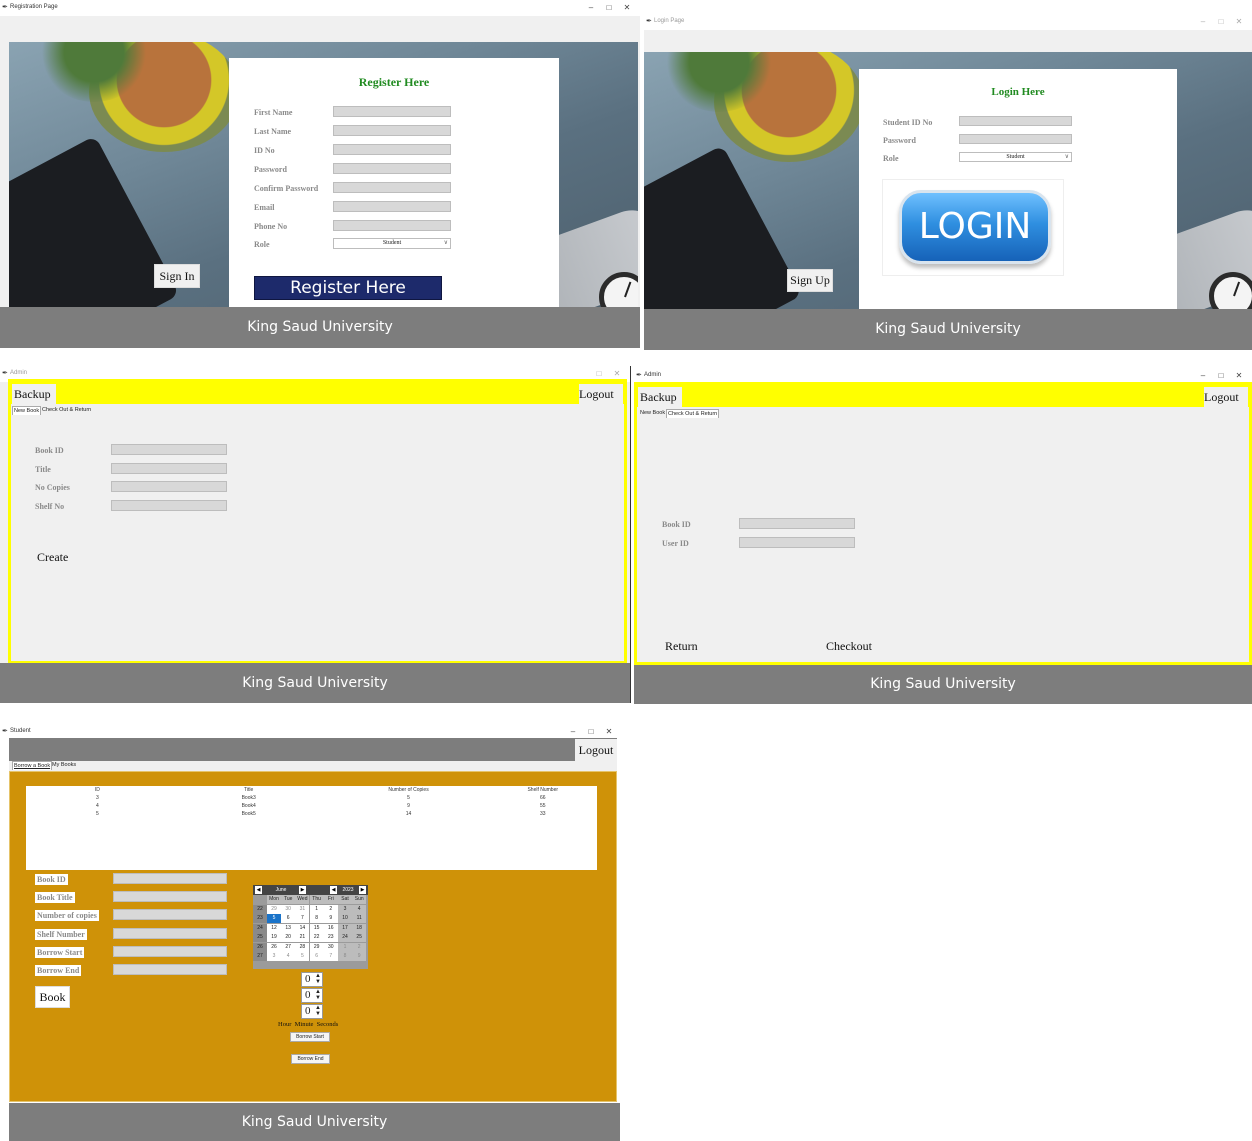  Describe the element at coordinates (345, 928) in the screenshot. I see `calendar-day: 17` at that location.